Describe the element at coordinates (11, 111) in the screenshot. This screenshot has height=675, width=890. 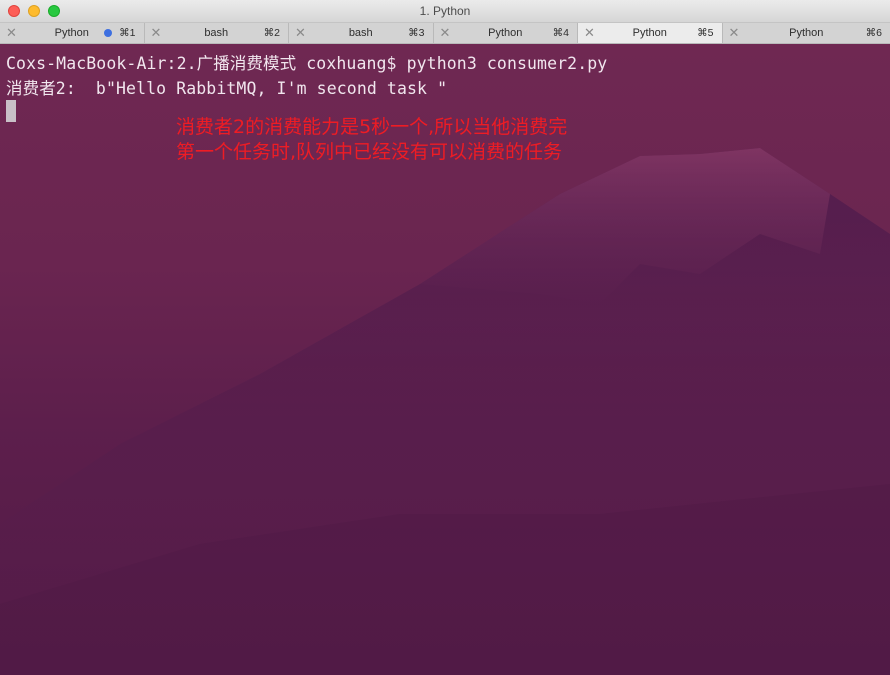
I see `text-cursor` at that location.